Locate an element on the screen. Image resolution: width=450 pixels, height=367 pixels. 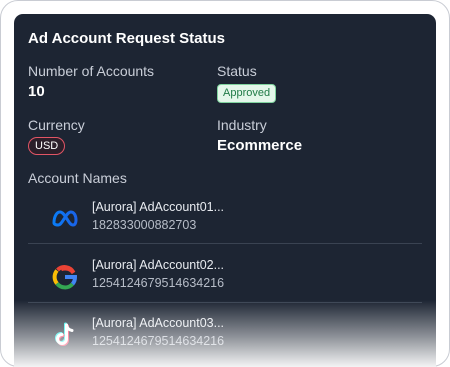
industry-label: Industry is located at coordinates (242, 125).